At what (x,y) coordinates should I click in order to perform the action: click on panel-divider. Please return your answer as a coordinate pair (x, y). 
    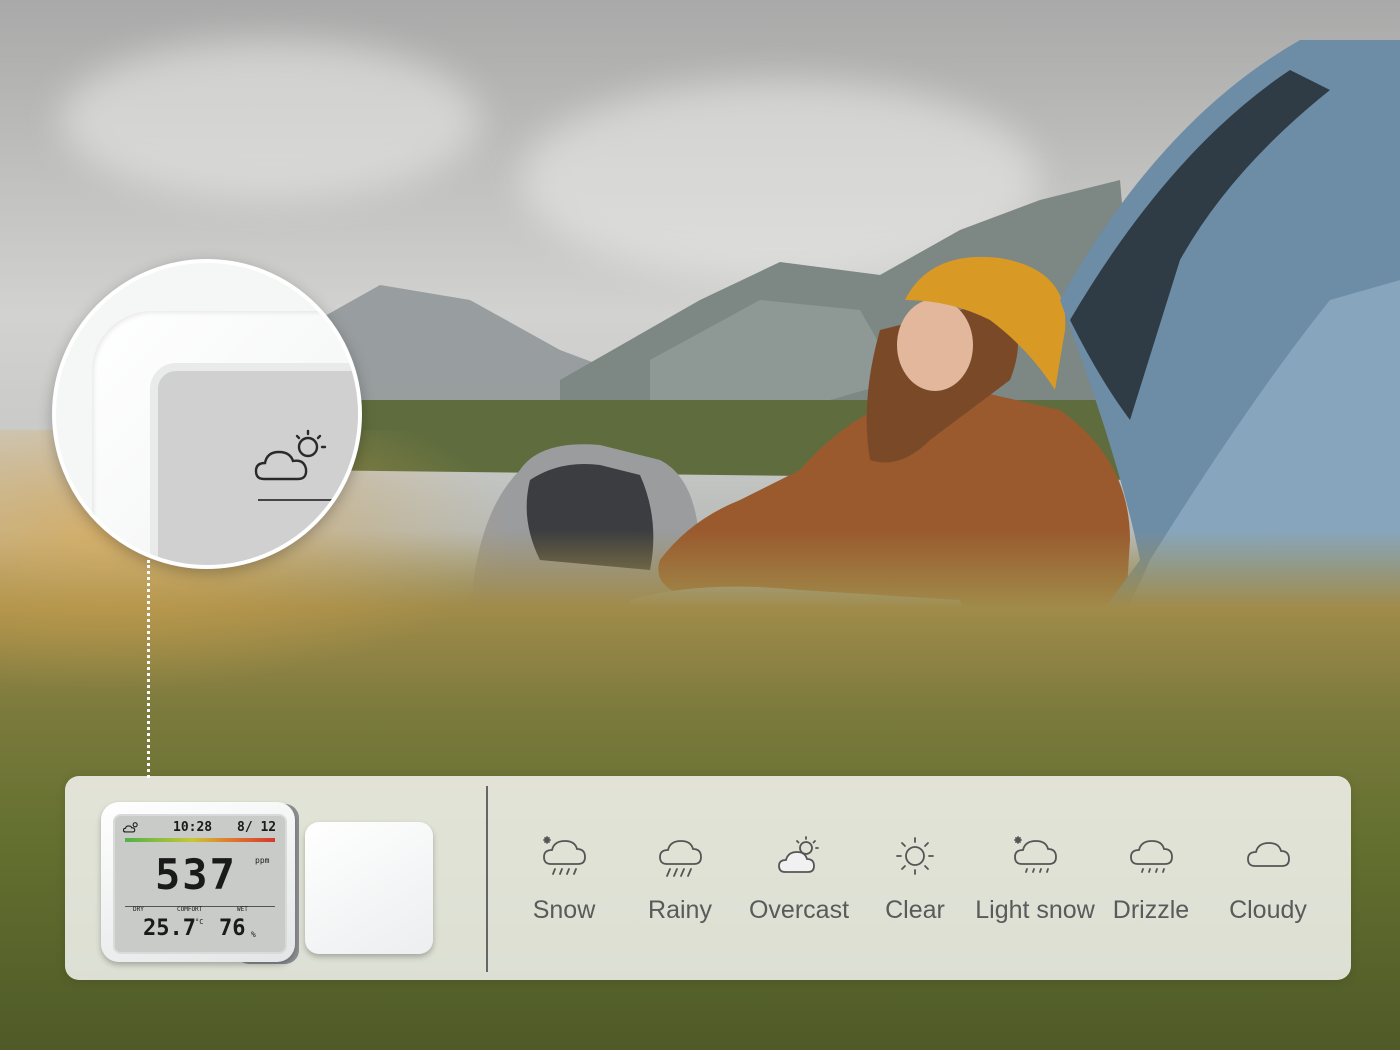
    Looking at the image, I should click on (487, 879).